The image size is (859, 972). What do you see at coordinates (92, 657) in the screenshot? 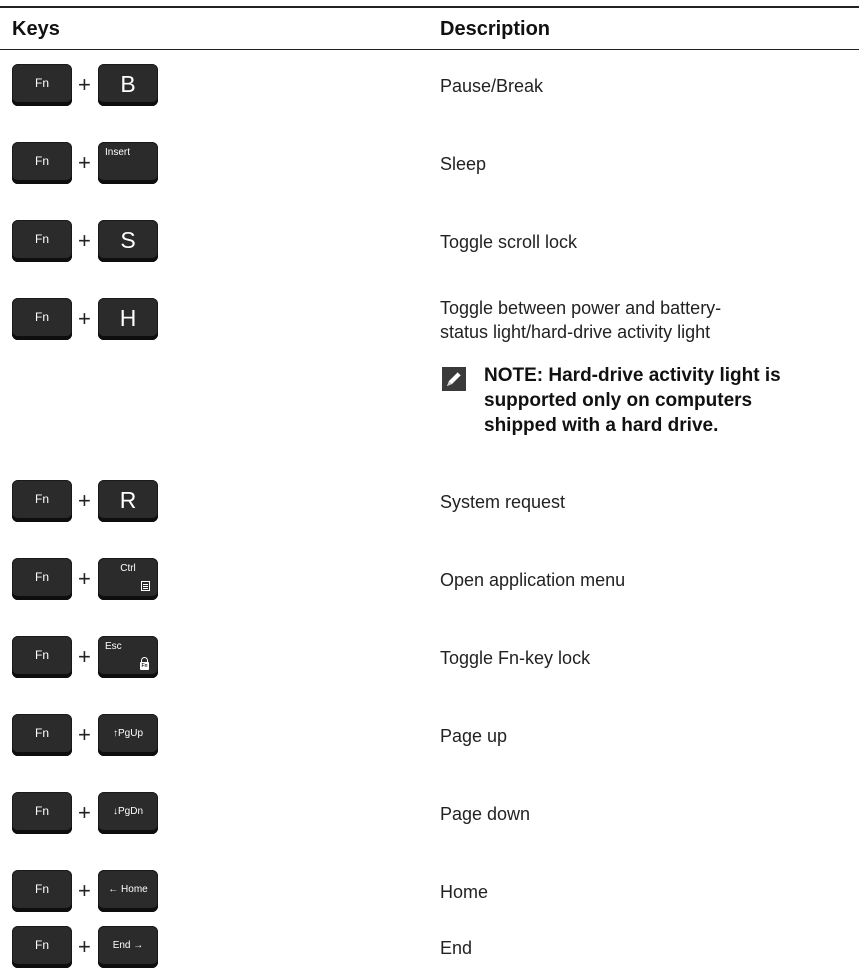
I see `key-combo: Fn + Esc` at bounding box center [92, 657].